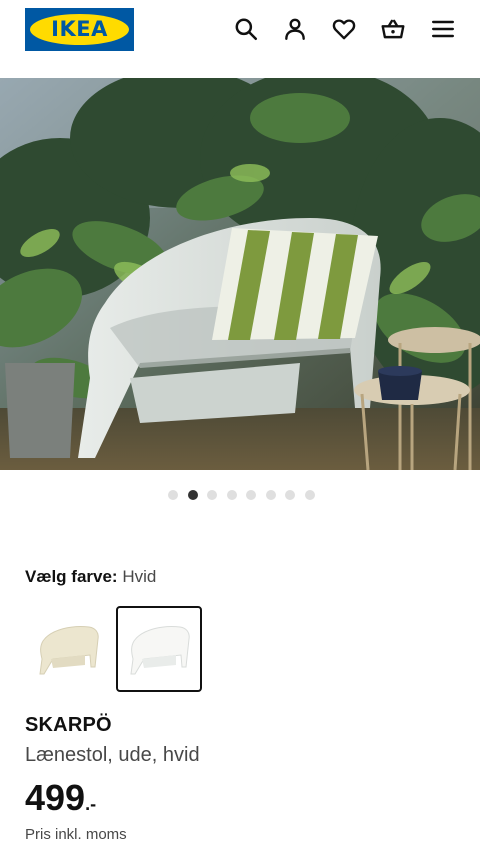  What do you see at coordinates (91, 804) in the screenshot?
I see `price-suffix: .-` at bounding box center [91, 804].